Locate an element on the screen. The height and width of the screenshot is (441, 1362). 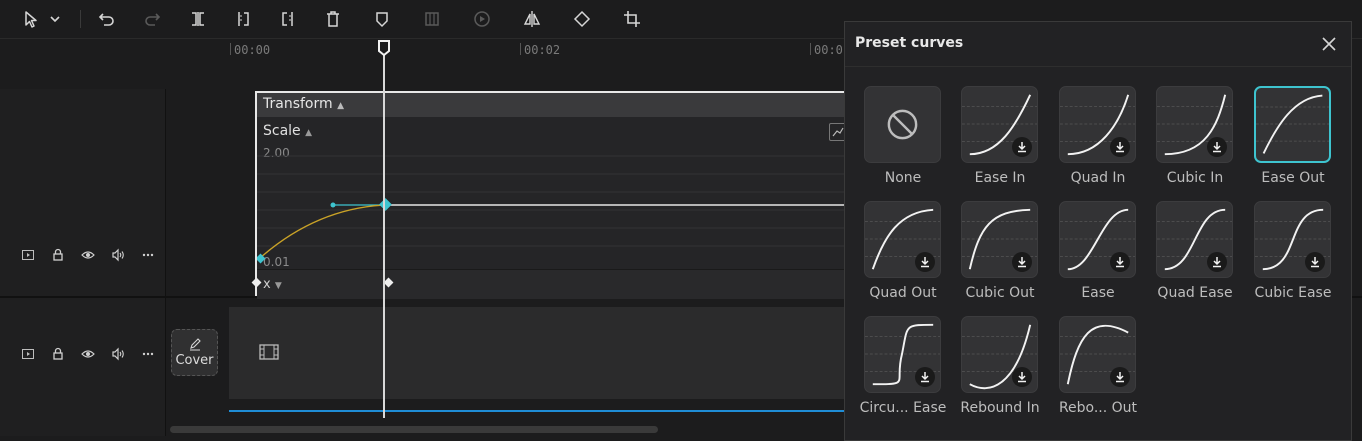
panel-title: Preset curves is located at coordinates (909, 43).